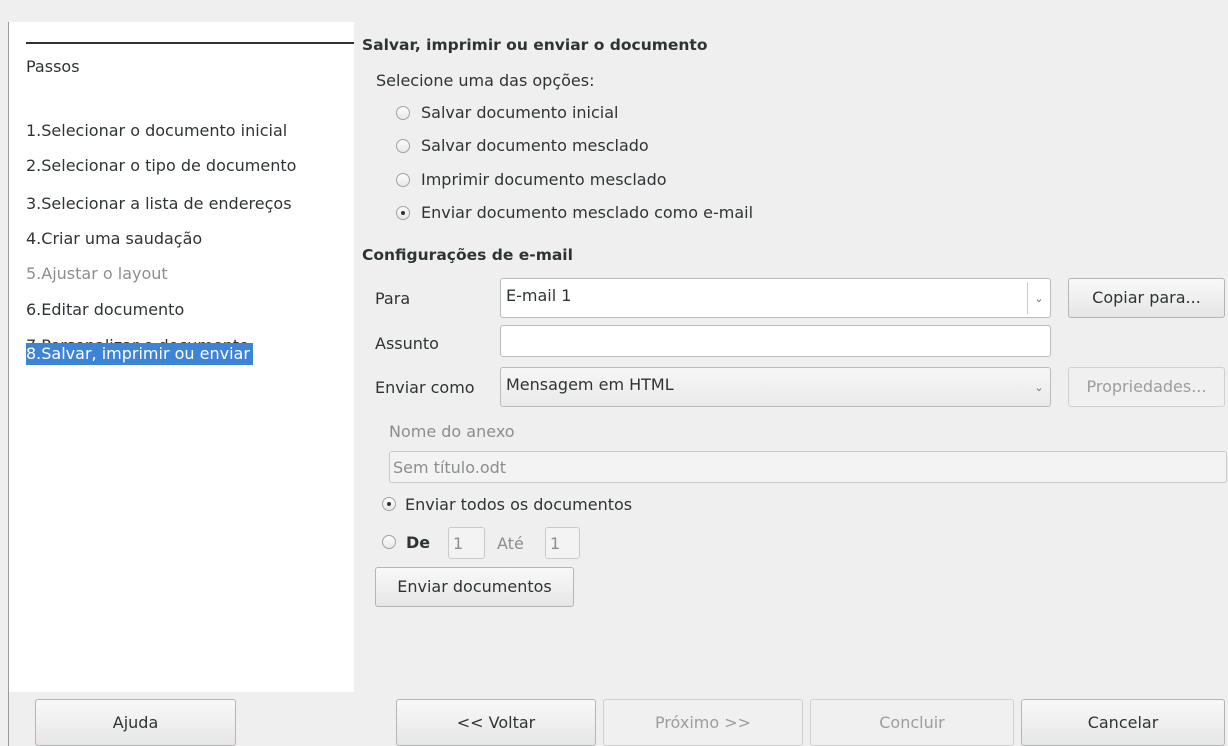  What do you see at coordinates (114, 238) in the screenshot?
I see `step-item-4: 4.Criar uma saudação` at bounding box center [114, 238].